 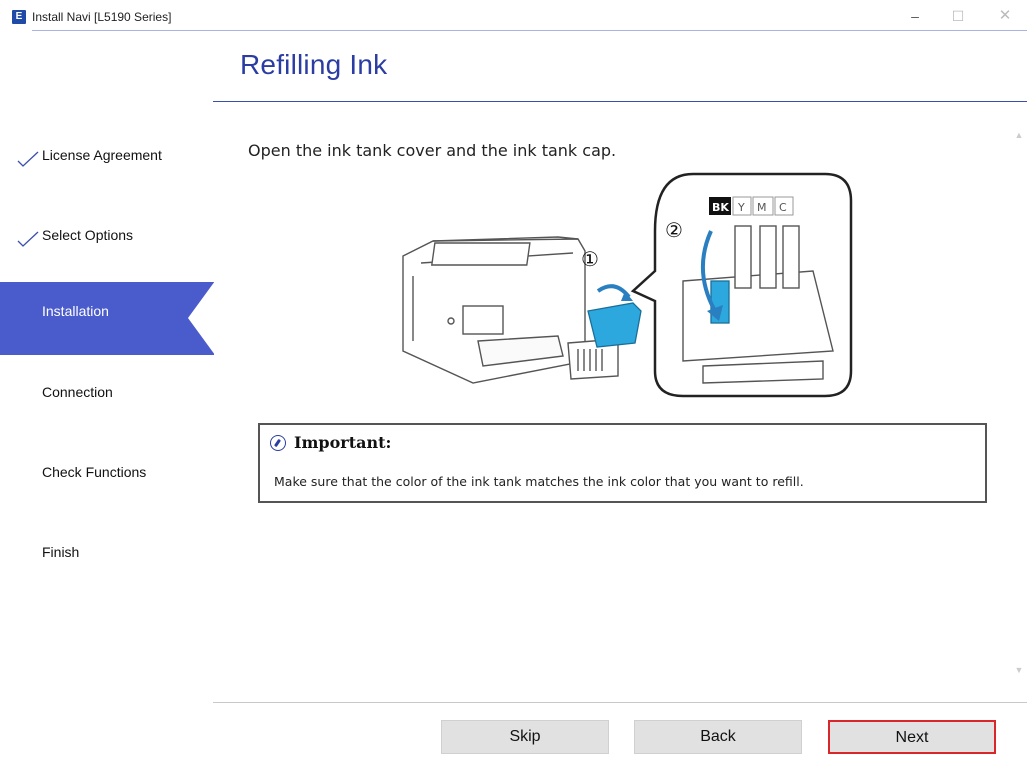 What do you see at coordinates (1005, 16) in the screenshot?
I see `close-button: ✕` at bounding box center [1005, 16].